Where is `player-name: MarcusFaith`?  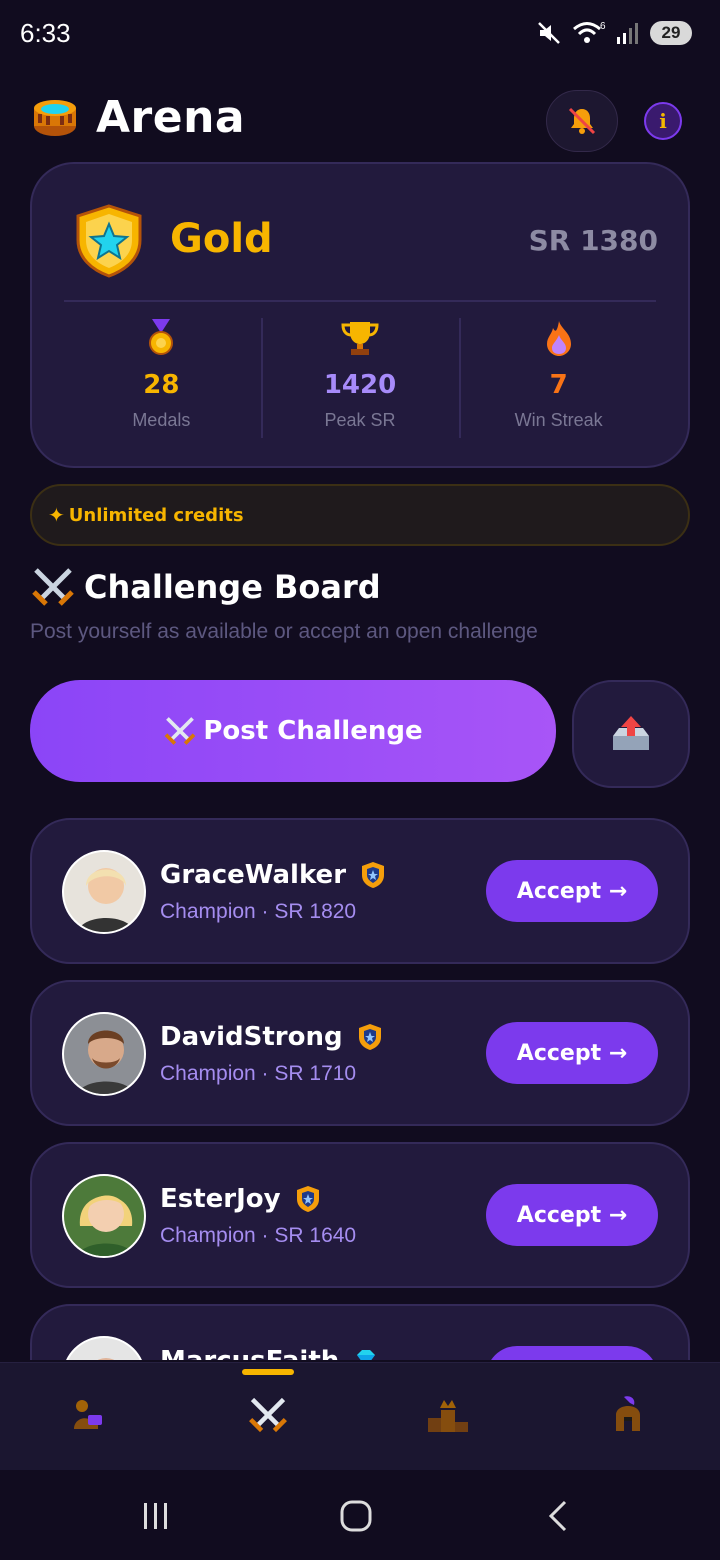 player-name: MarcusFaith is located at coordinates (269, 1353).